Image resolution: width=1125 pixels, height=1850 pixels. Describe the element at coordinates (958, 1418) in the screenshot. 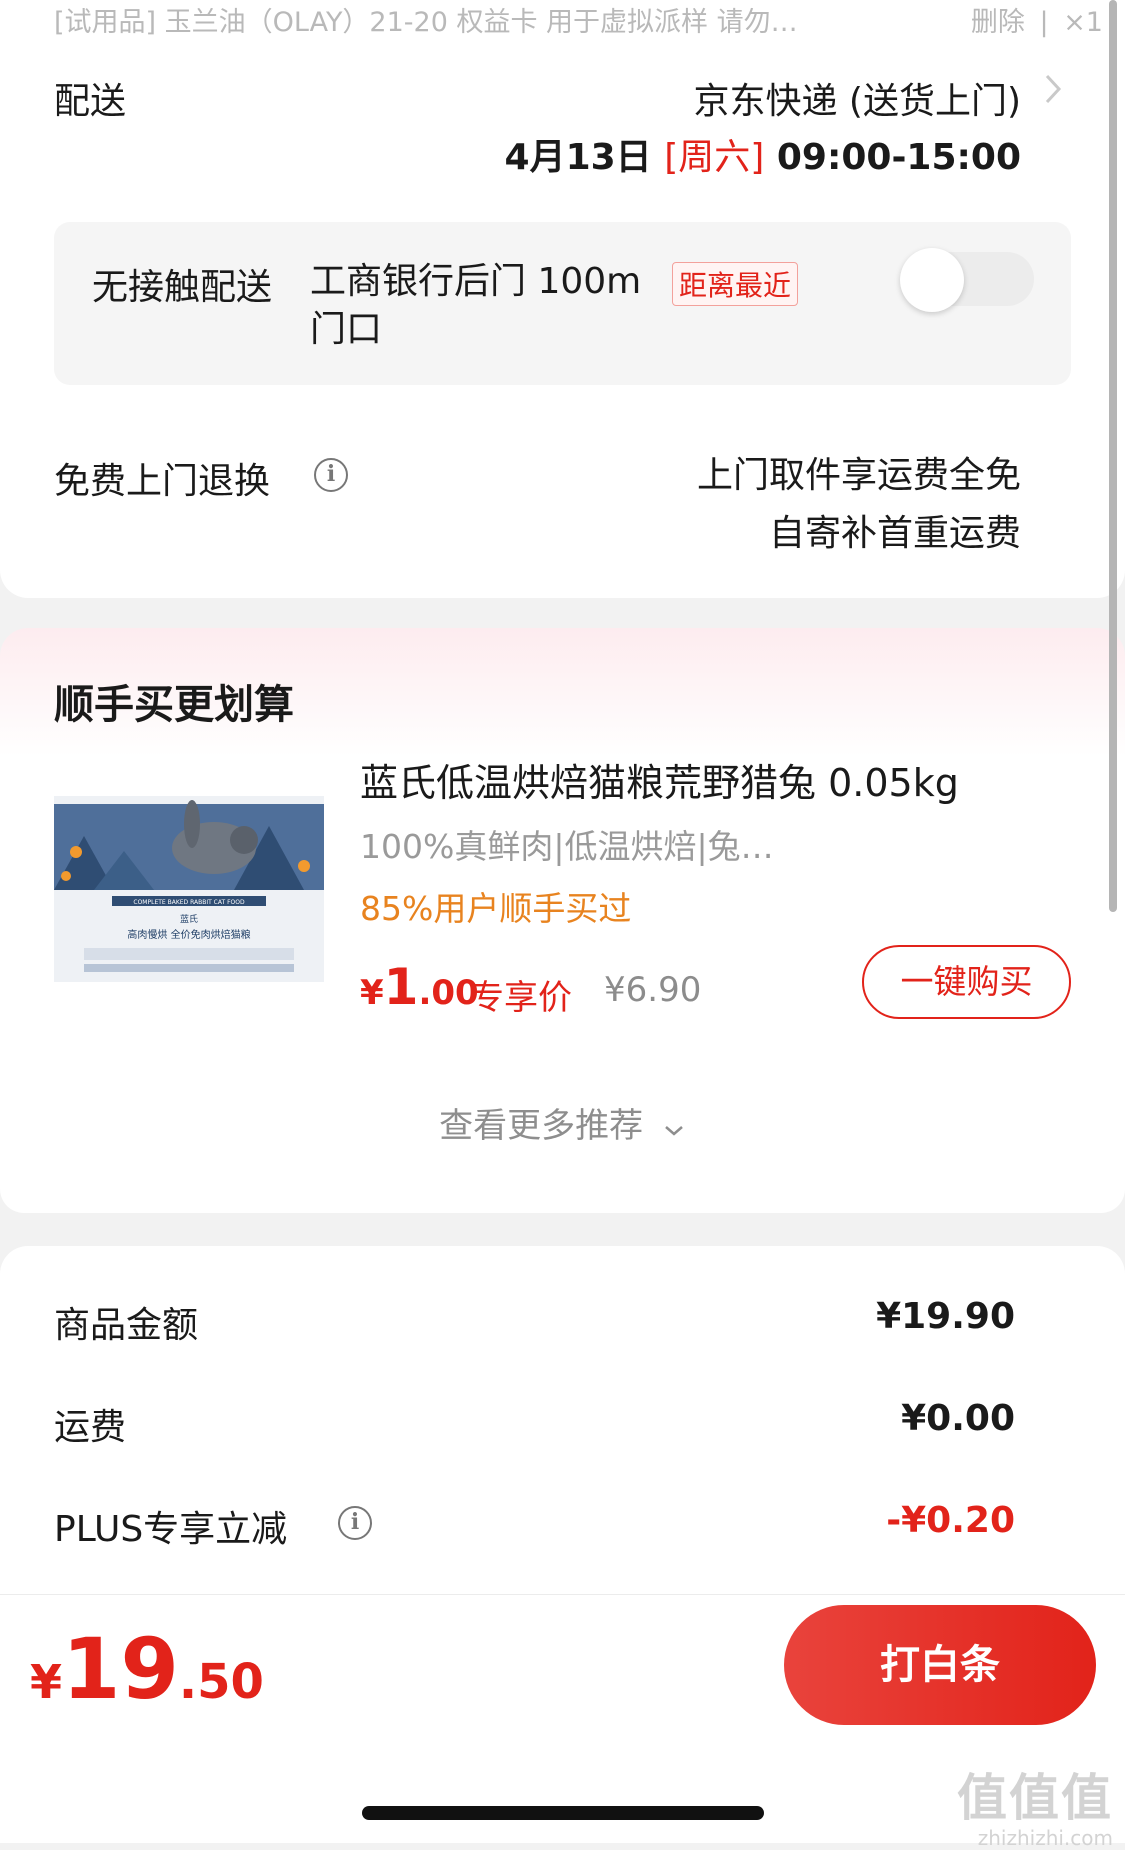

I see `shipping-value: ¥0.00` at that location.